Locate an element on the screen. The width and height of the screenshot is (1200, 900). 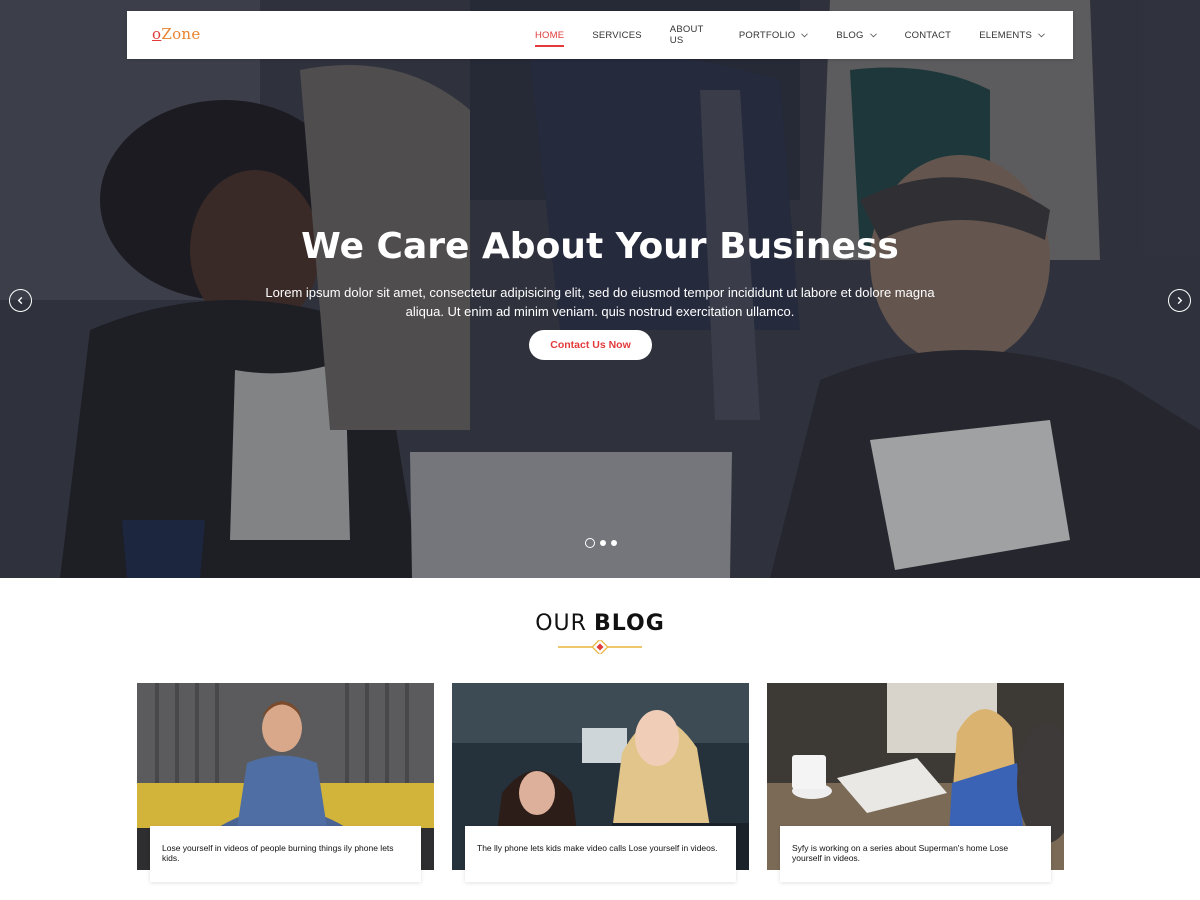
nav-item-label: BLOG is located at coordinates (850, 35).